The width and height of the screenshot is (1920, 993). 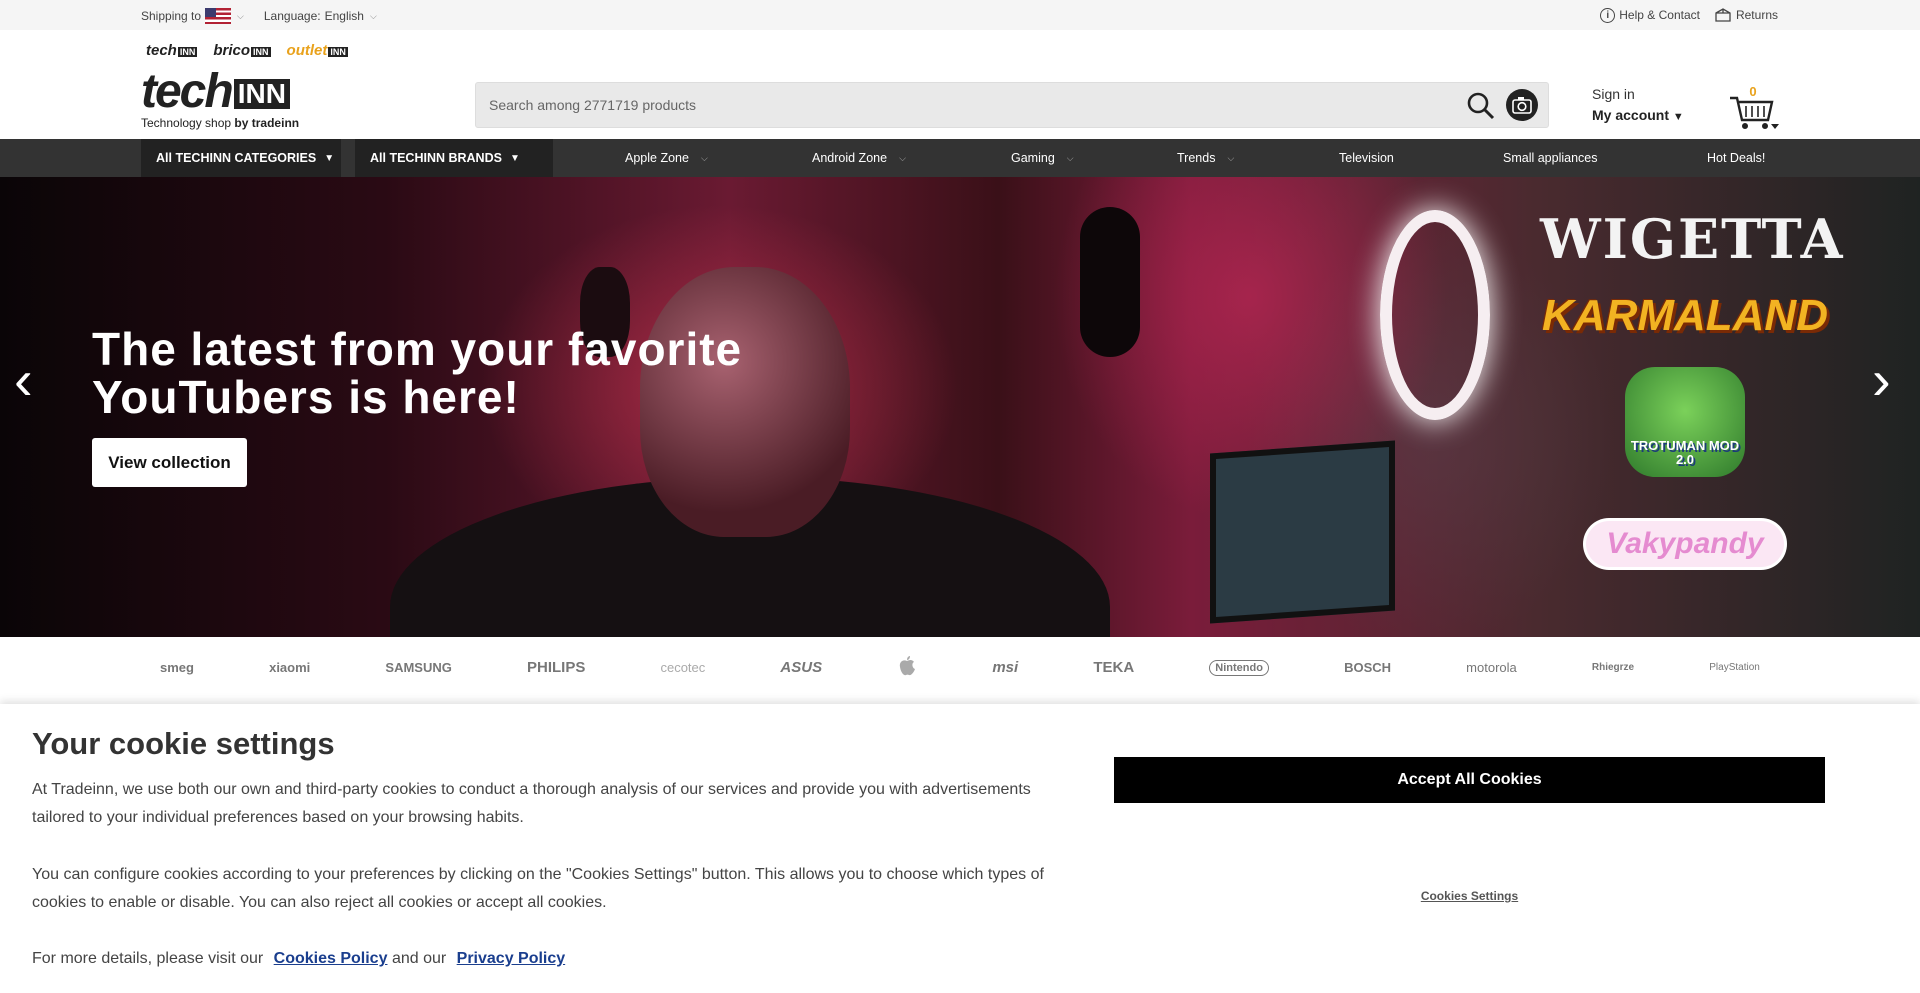 What do you see at coordinates (1685, 544) in the screenshot?
I see `vakypandy-logo: Vakypandy` at bounding box center [1685, 544].